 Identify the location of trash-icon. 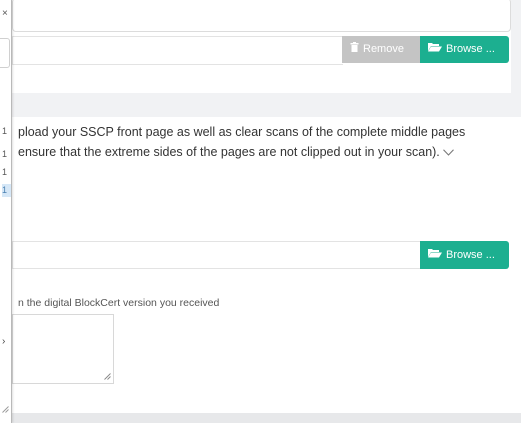
(354, 49).